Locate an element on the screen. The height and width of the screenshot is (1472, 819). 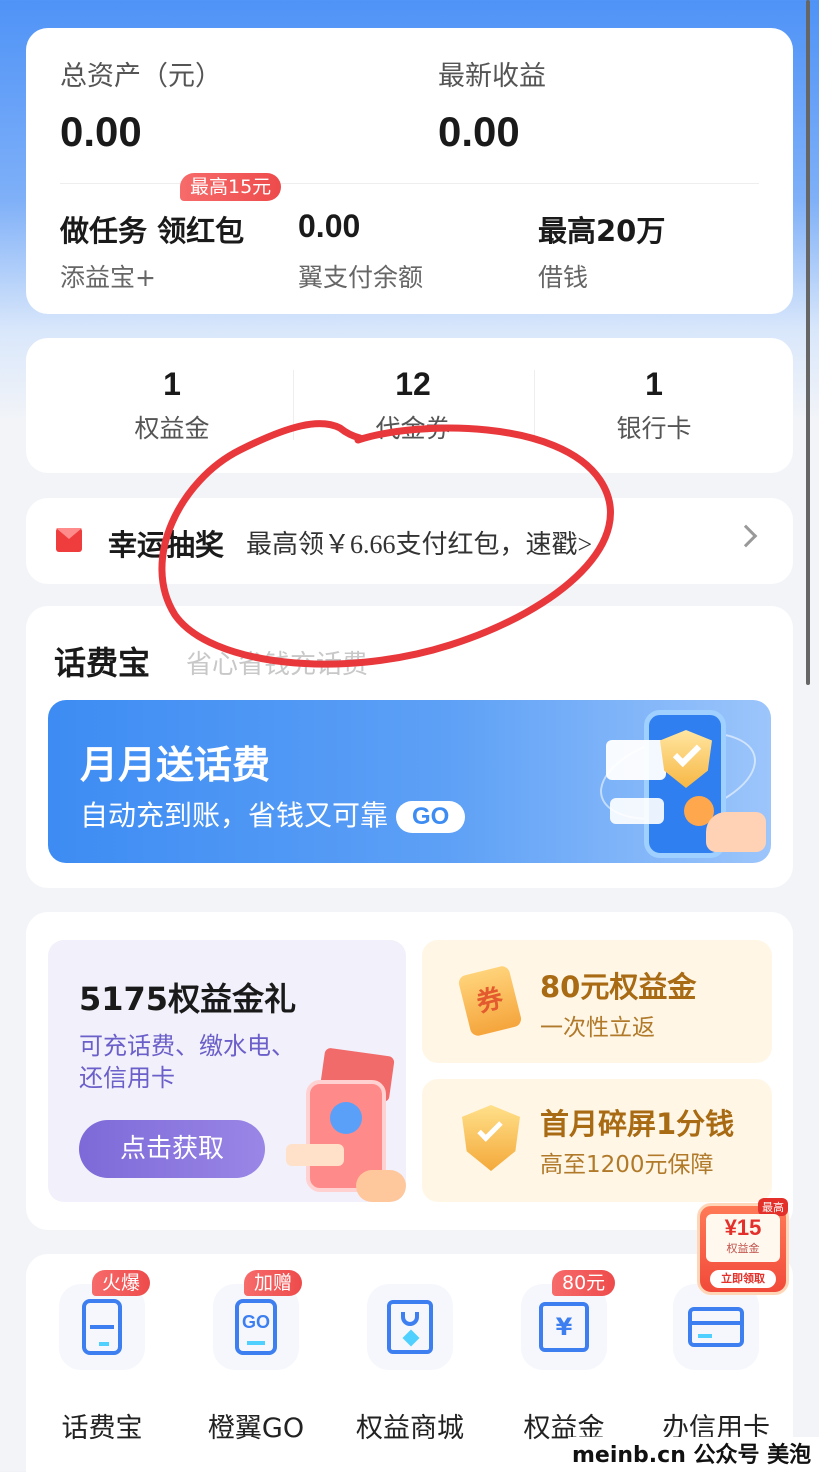
chevron-right-icon is located at coordinates (746, 536).